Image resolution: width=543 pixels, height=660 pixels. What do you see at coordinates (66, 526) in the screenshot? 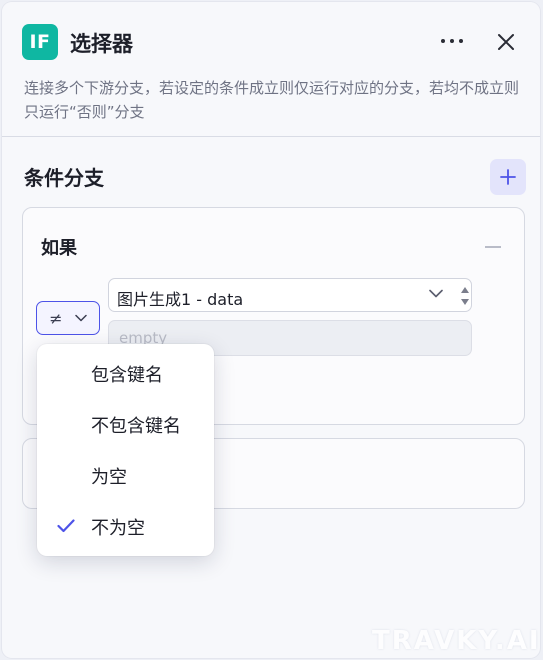
I see `check-icon` at bounding box center [66, 526].